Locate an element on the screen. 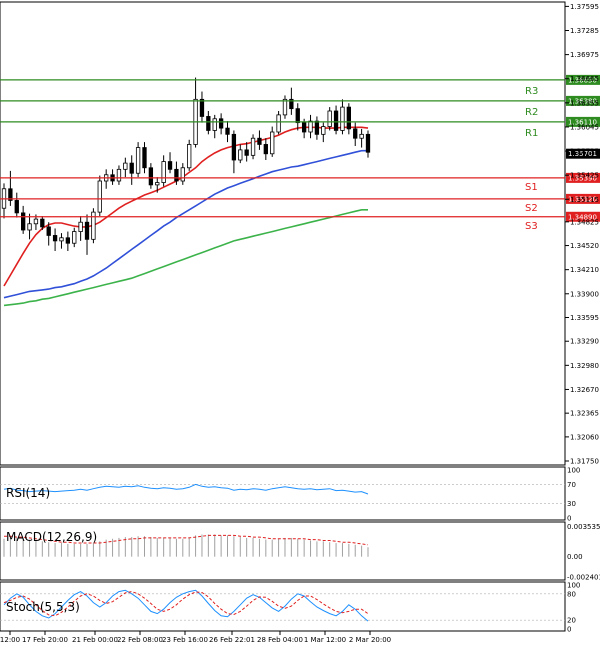 The image size is (600, 650). rsi-panel: 100 70 30 0 RSI(14) is located at coordinates (290, 494).